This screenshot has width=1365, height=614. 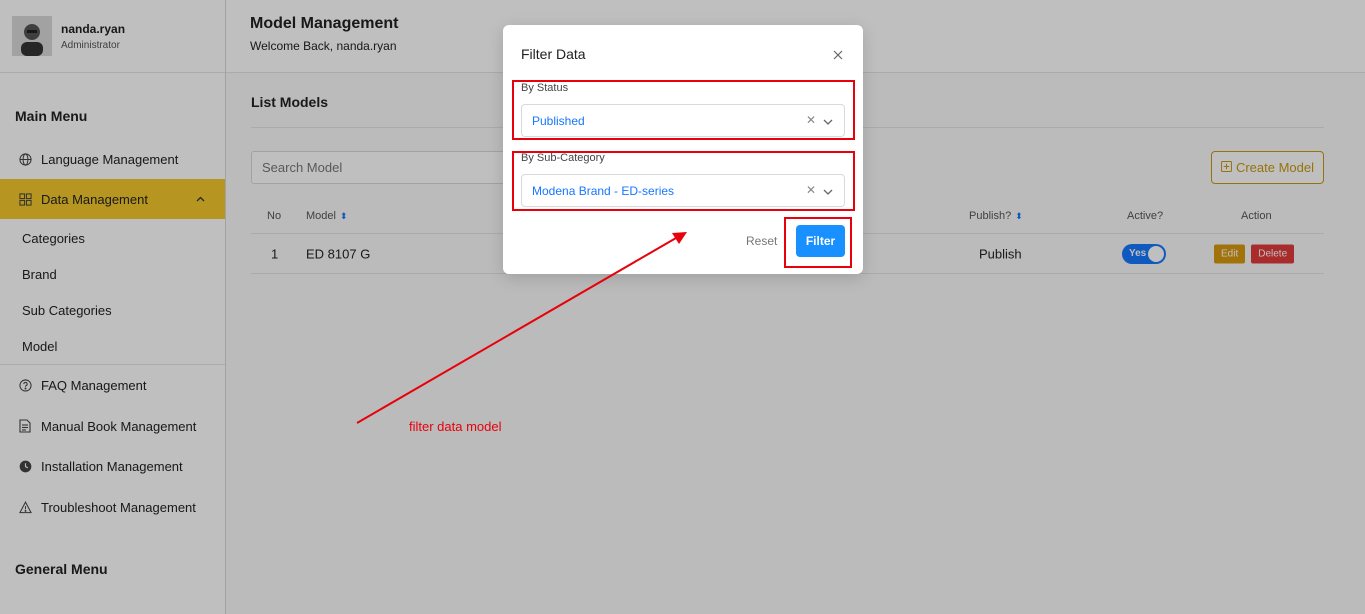 What do you see at coordinates (455, 426) in the screenshot?
I see `annotation-text: filter data model` at bounding box center [455, 426].